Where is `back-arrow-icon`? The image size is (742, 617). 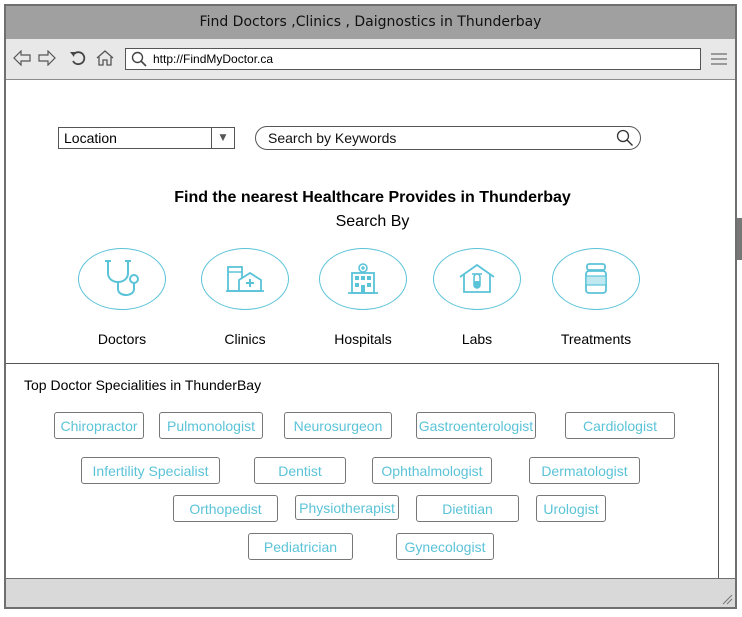
back-arrow-icon is located at coordinates (22, 58).